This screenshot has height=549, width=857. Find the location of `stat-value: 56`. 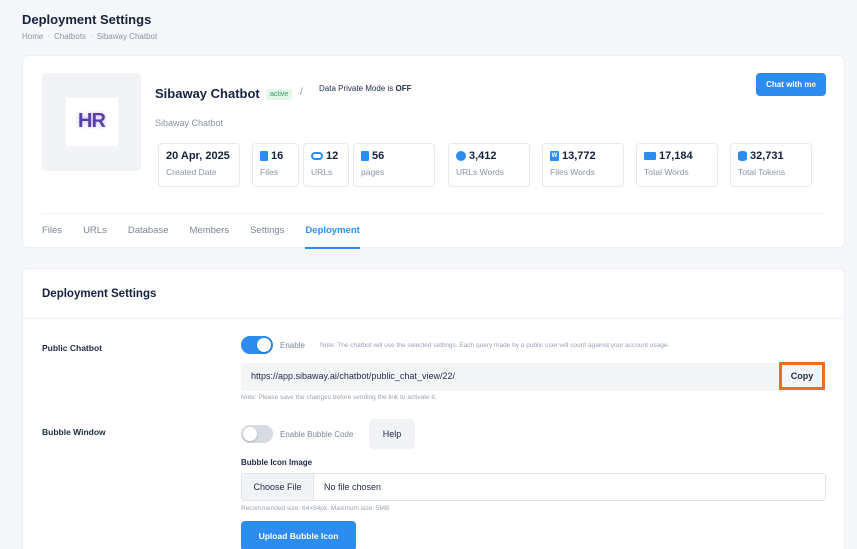

stat-value: 56 is located at coordinates (378, 156).